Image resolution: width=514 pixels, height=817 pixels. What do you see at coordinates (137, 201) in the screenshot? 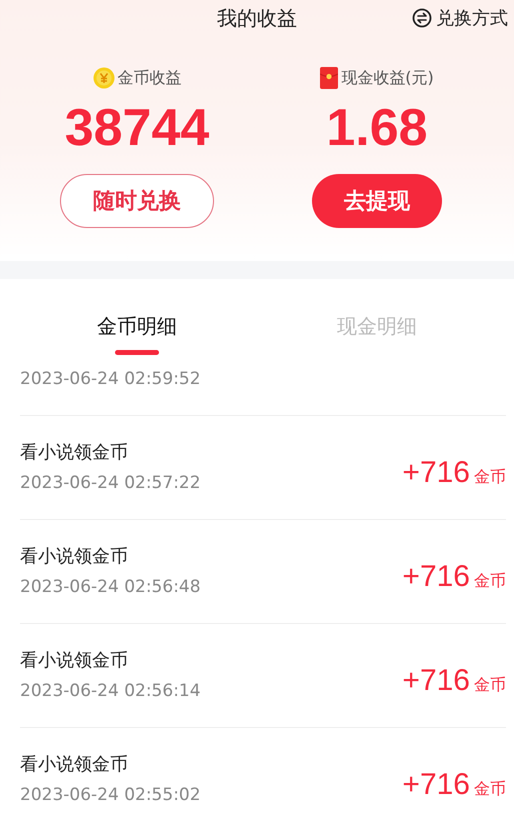
I see `exchange-button: 随时兑换` at bounding box center [137, 201].